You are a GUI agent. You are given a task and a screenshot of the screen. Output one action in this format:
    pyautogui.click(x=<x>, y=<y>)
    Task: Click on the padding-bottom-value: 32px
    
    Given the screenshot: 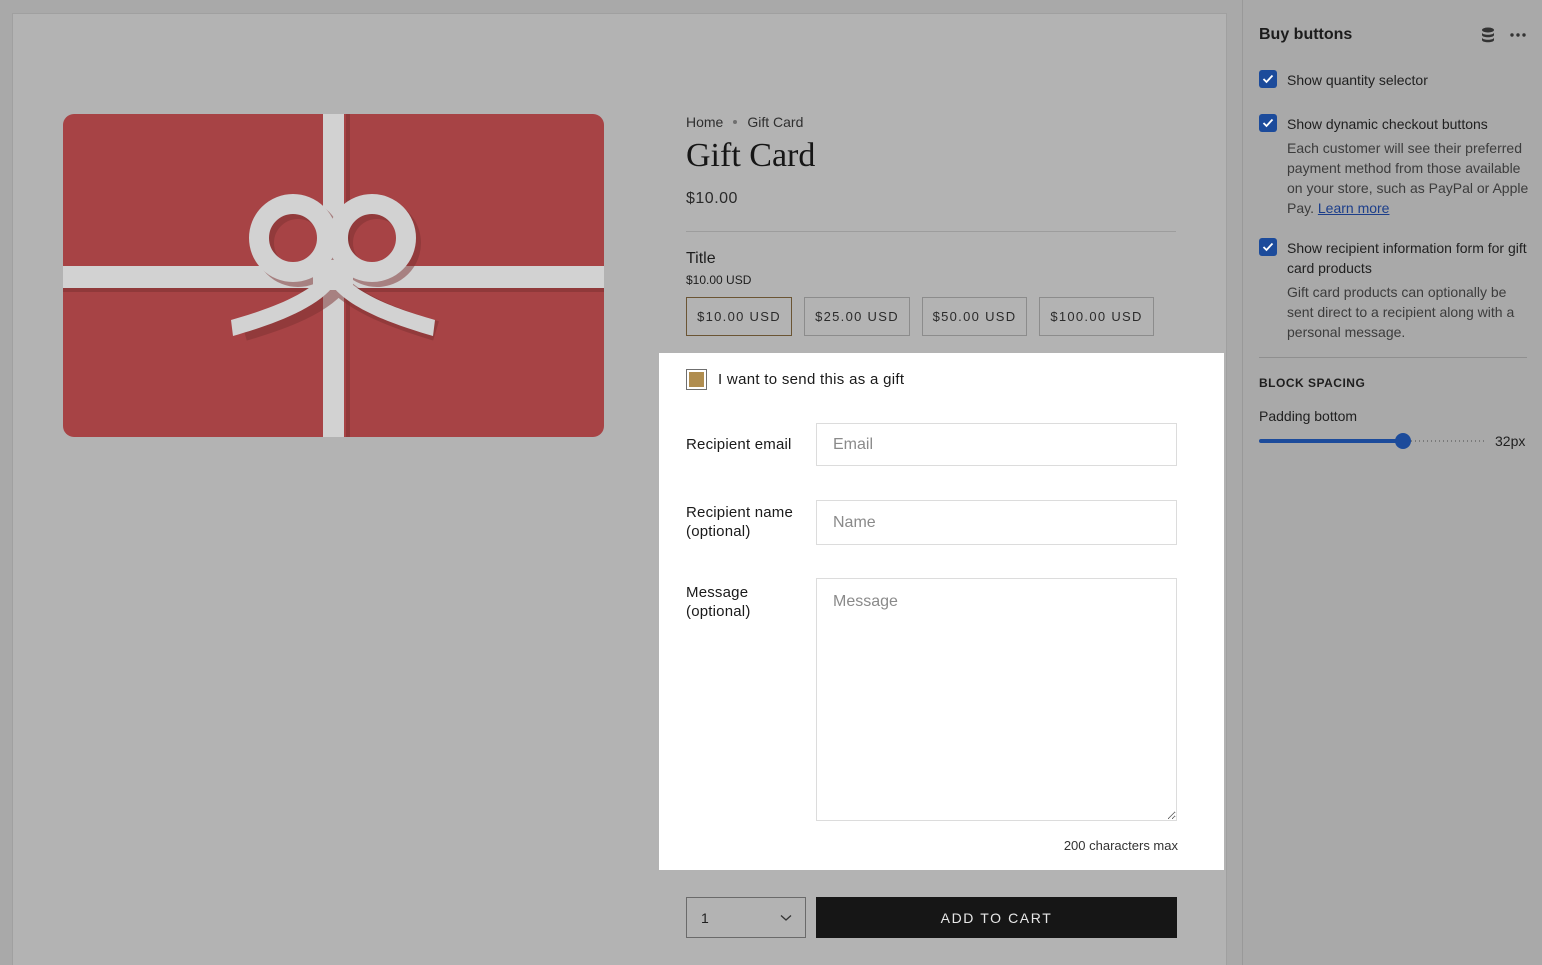 What is the action you would take?
    pyautogui.click(x=1510, y=441)
    